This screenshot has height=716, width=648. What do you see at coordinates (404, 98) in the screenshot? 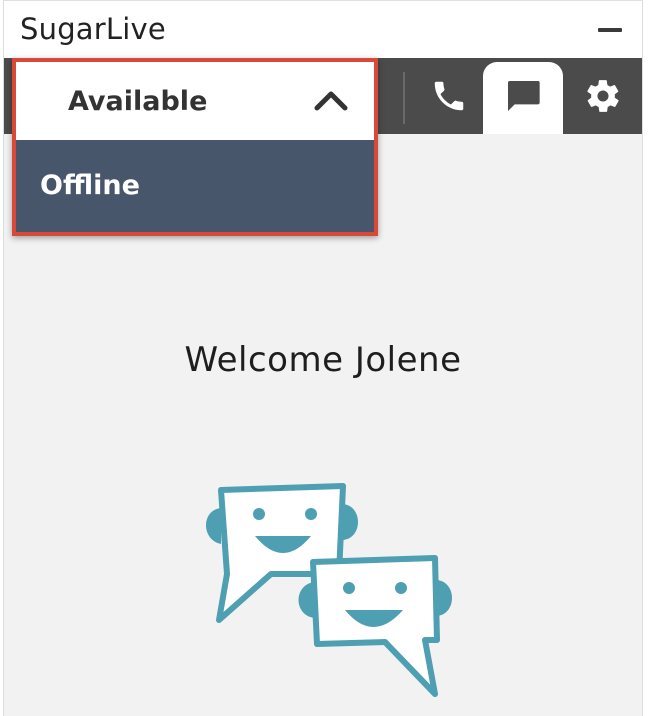
I see `toolbar-divider` at bounding box center [404, 98].